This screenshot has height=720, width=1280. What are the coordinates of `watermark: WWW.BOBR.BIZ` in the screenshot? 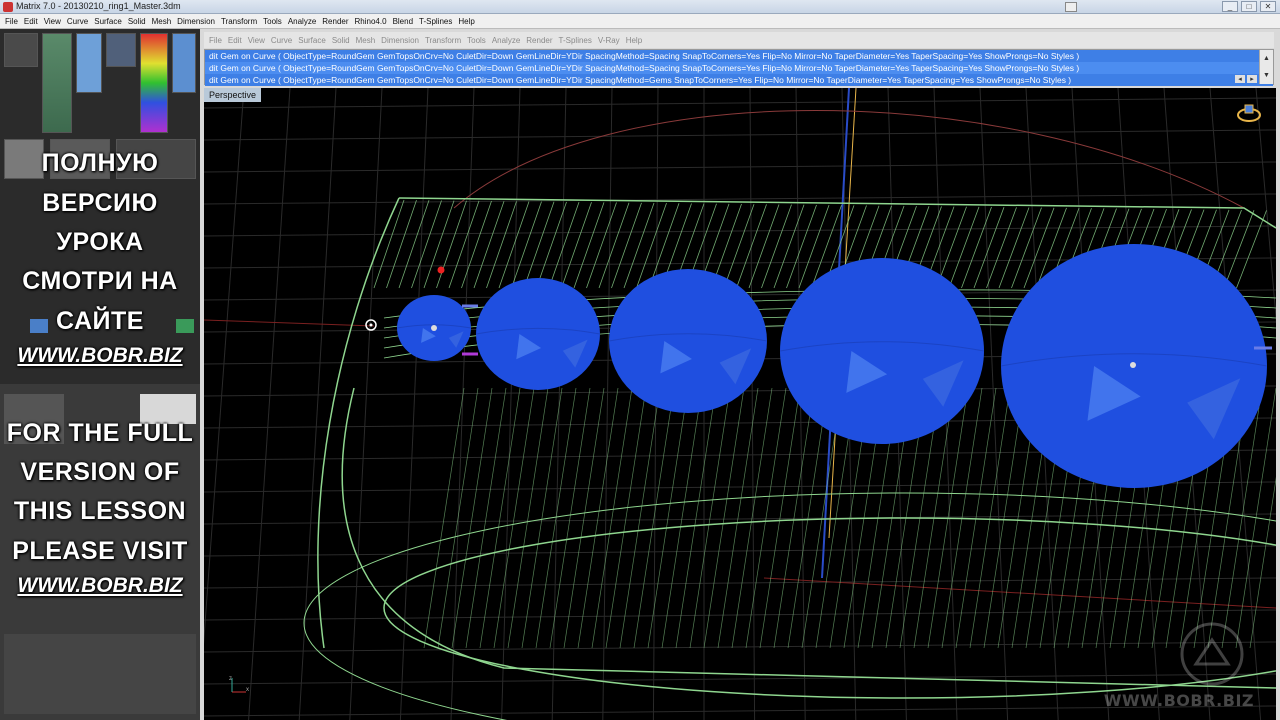 It's located at (1178, 700).